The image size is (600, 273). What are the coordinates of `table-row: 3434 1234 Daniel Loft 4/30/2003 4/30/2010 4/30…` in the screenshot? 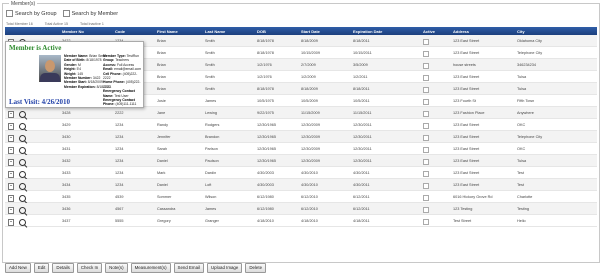 It's located at (301, 185).